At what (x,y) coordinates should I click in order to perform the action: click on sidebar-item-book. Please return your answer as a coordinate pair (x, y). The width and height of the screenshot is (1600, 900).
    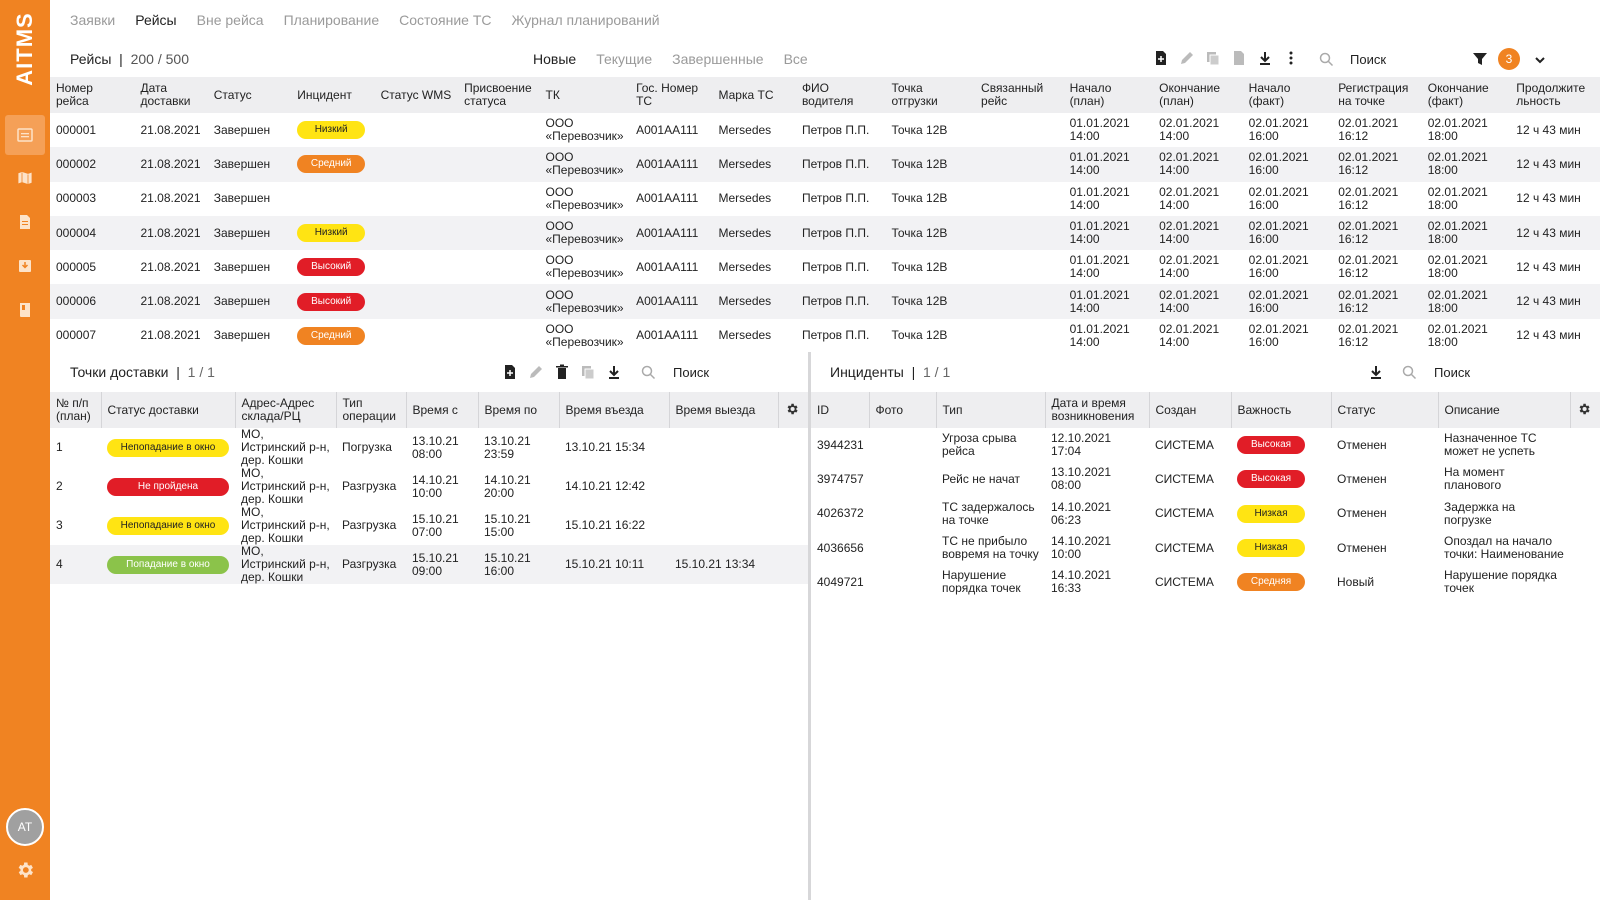
    Looking at the image, I should click on (25, 310).